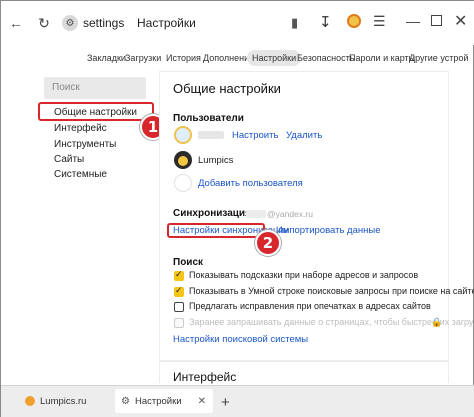  I want to click on tab-lumpics: Lumpics.ru, so click(64, 401).